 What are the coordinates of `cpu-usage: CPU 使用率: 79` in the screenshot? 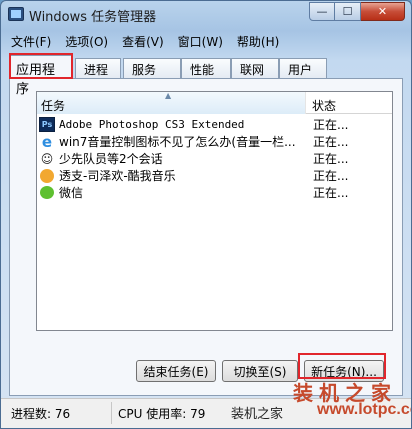 It's located at (162, 414).